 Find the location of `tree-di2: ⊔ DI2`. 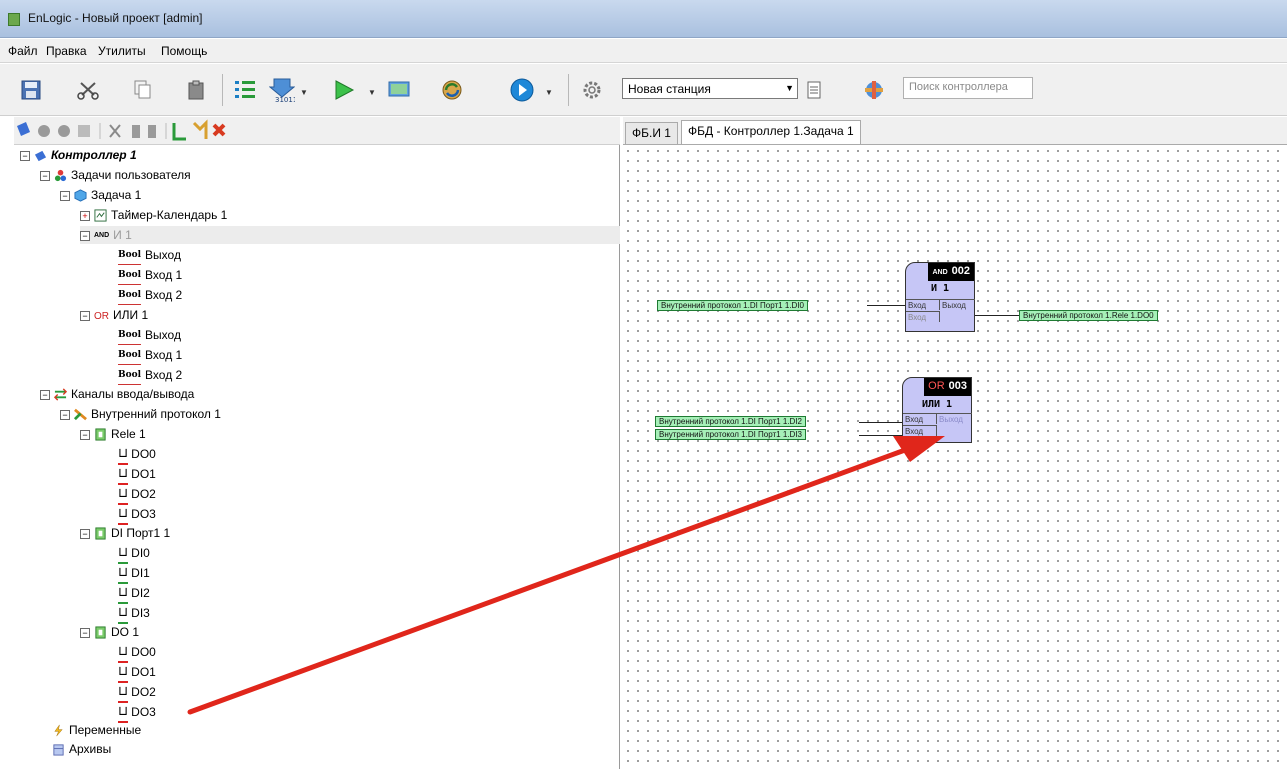

tree-di2: ⊔ DI2 is located at coordinates (134, 594).